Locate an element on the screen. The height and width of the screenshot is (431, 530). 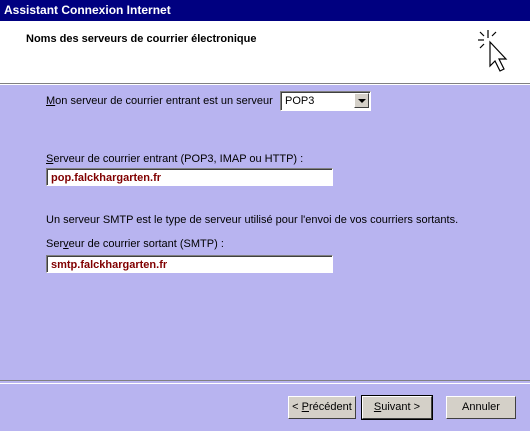
back-button: < Précédent is located at coordinates (322, 407).